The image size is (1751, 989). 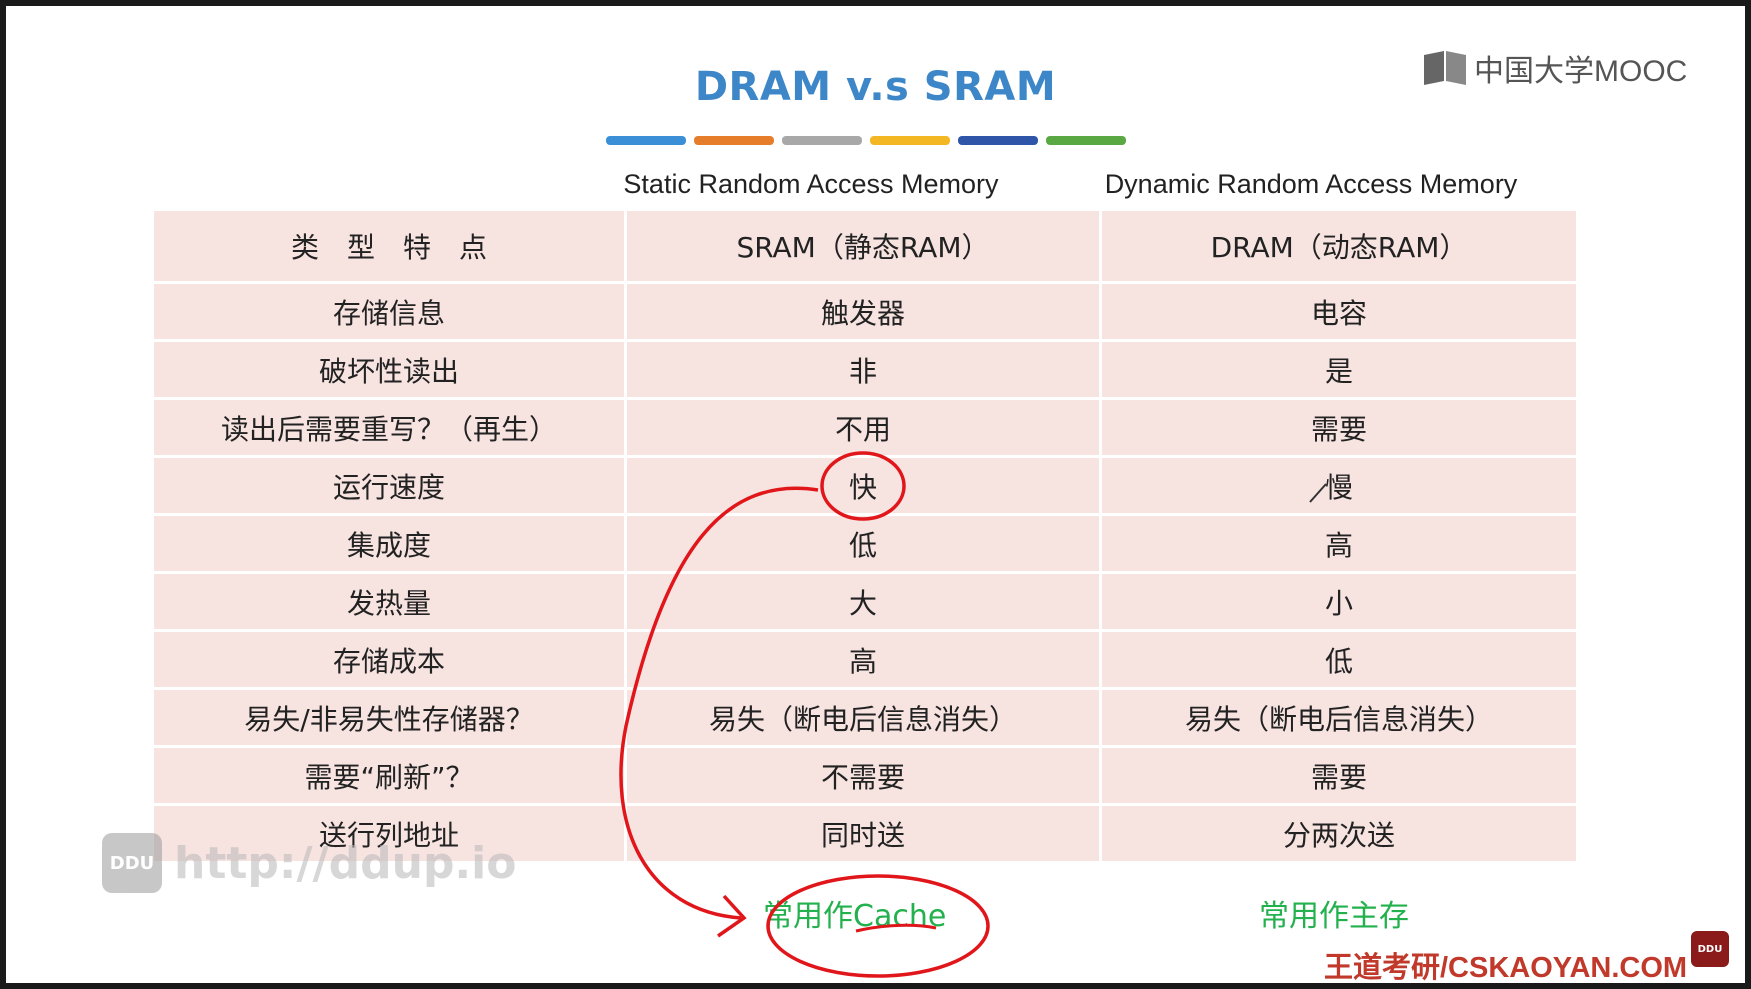 I want to click on feature-cell: 存储信息, so click(x=389, y=311).